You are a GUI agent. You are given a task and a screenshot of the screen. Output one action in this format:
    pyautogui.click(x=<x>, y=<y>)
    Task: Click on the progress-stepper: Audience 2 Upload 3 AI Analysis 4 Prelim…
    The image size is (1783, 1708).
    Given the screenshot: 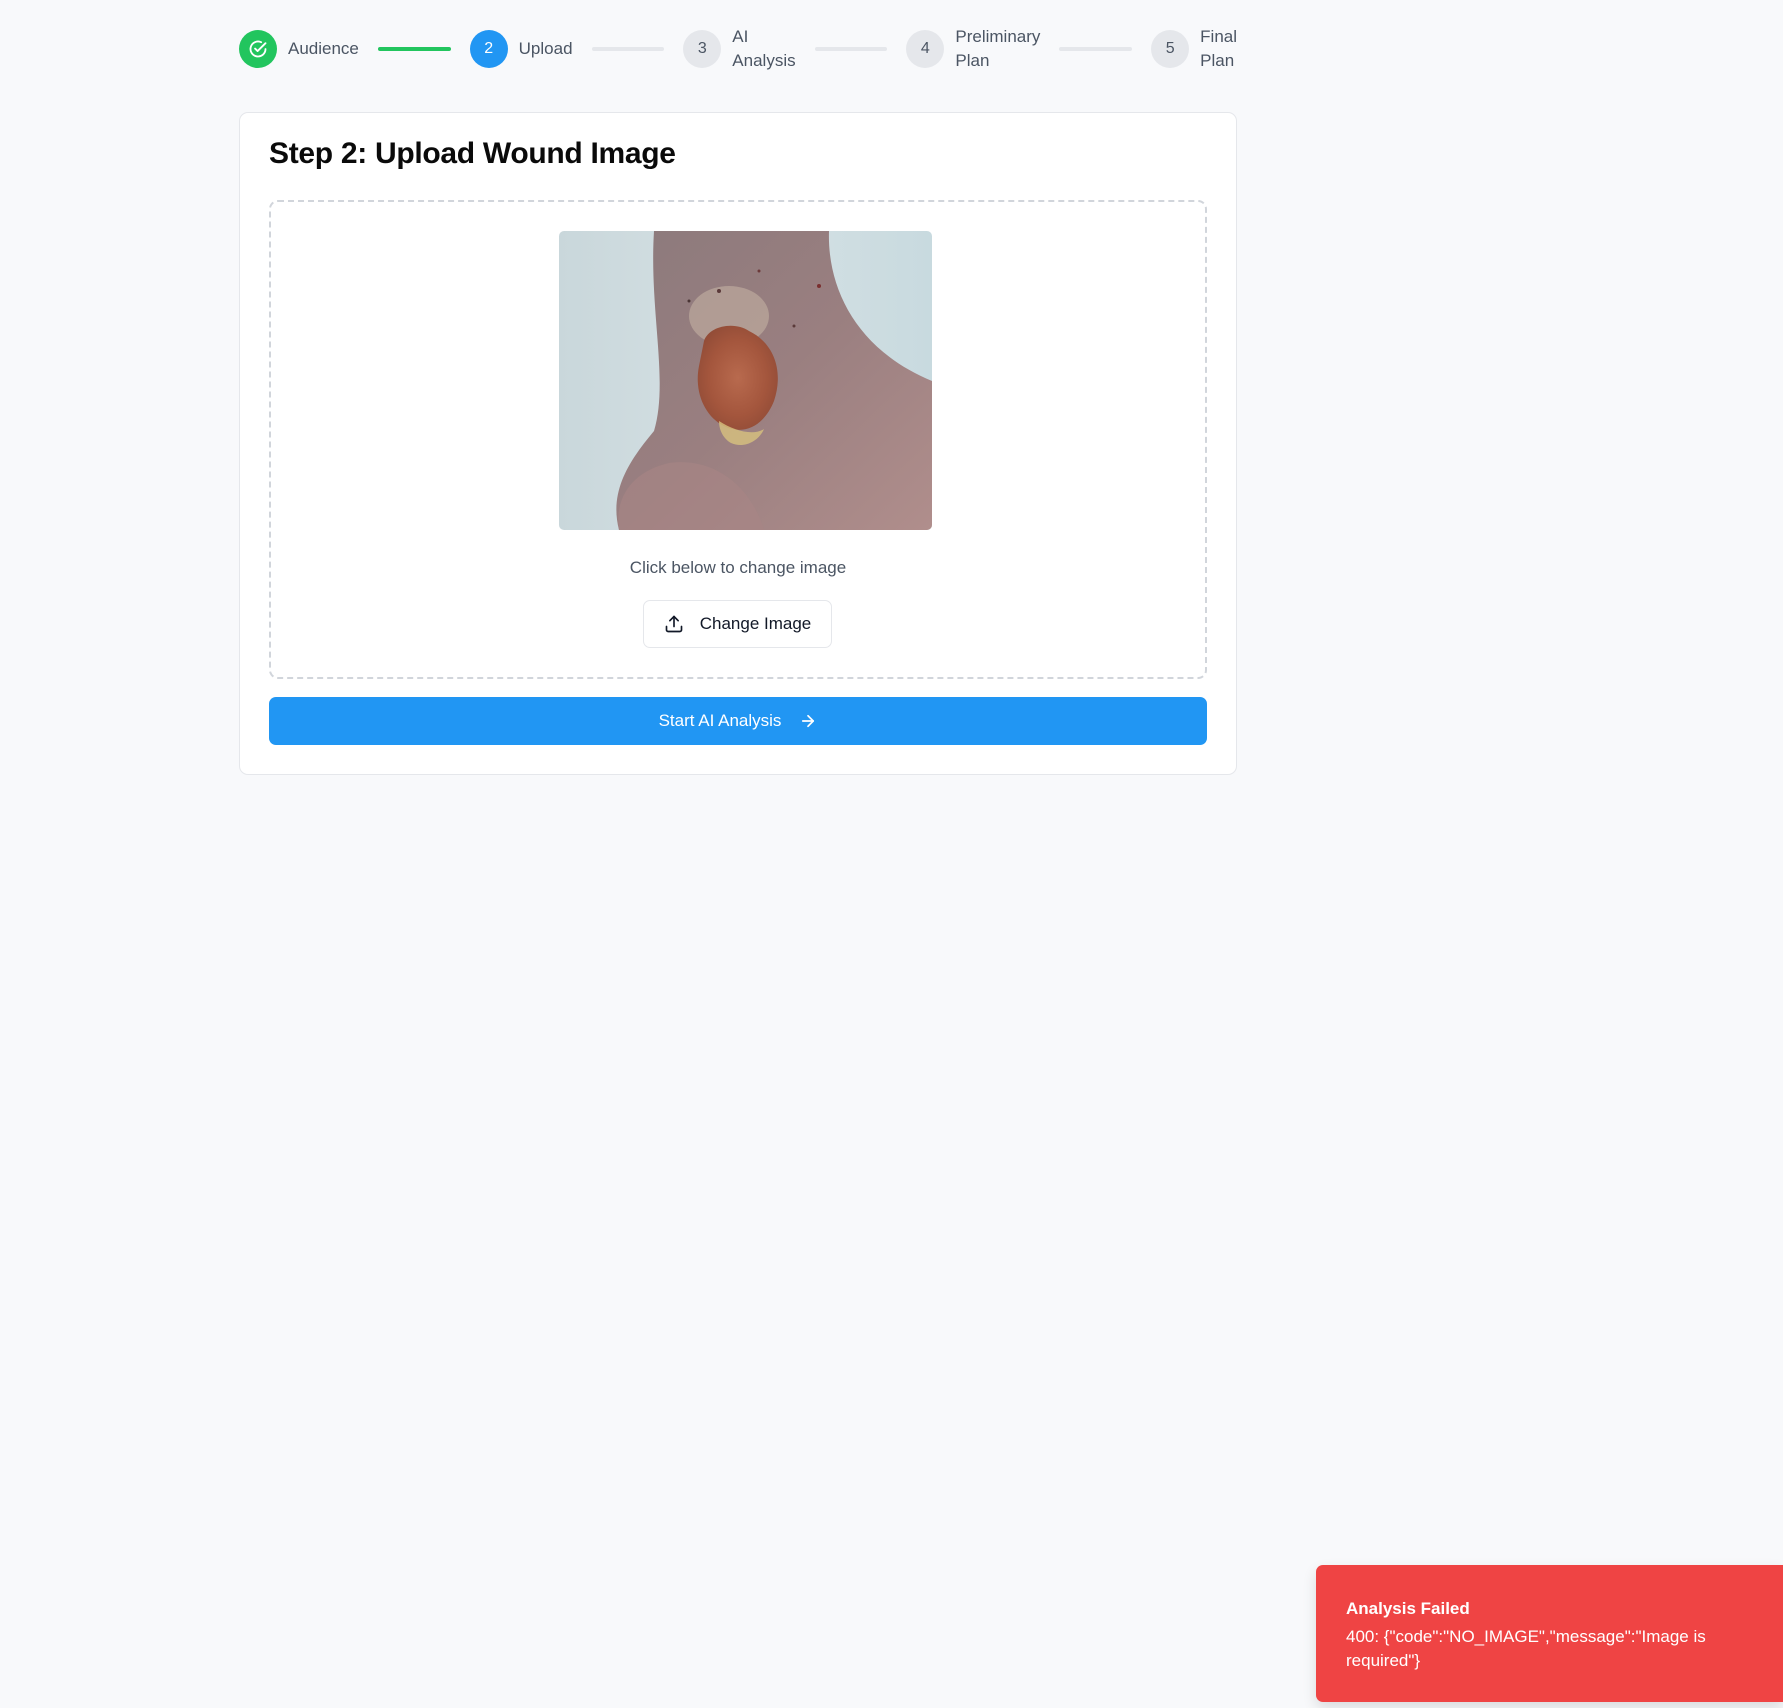 What is the action you would take?
    pyautogui.click(x=738, y=49)
    